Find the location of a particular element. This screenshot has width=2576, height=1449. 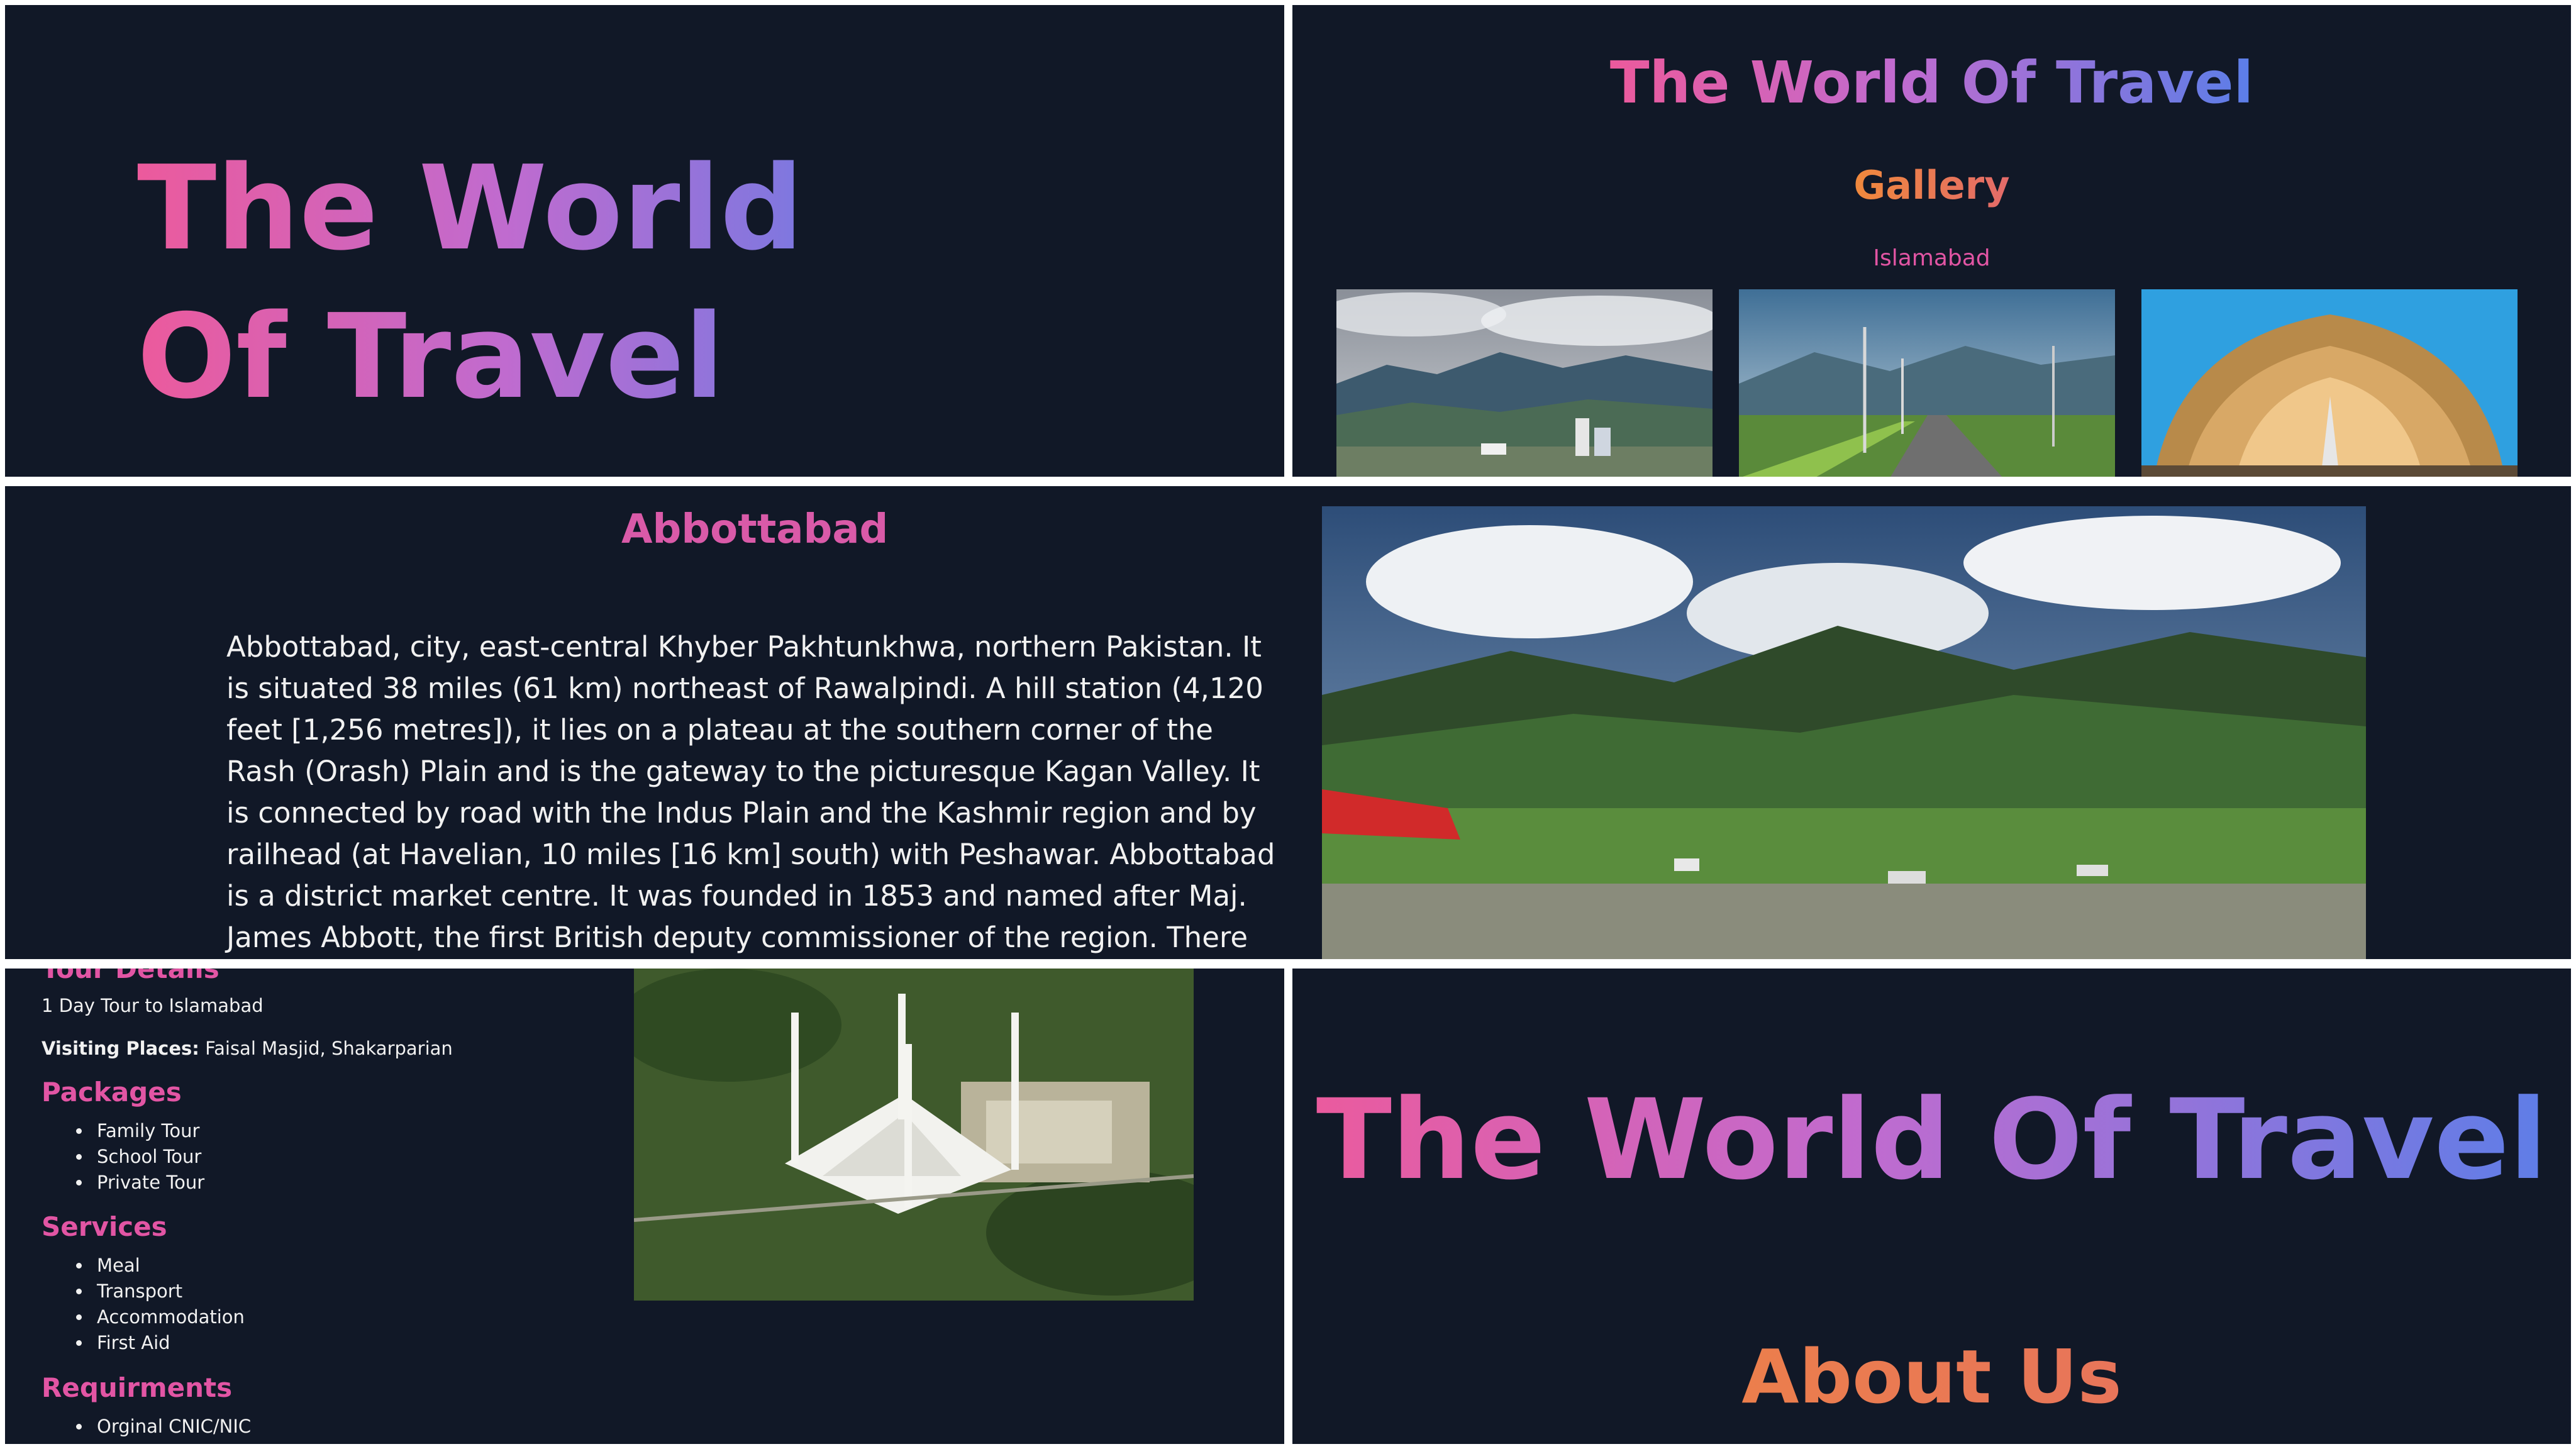

abbottabad-heading: Abbottabad is located at coordinates (755, 529).